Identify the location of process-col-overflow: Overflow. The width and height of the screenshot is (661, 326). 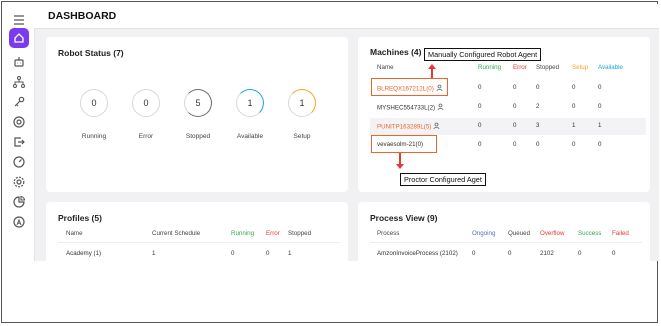
(552, 233).